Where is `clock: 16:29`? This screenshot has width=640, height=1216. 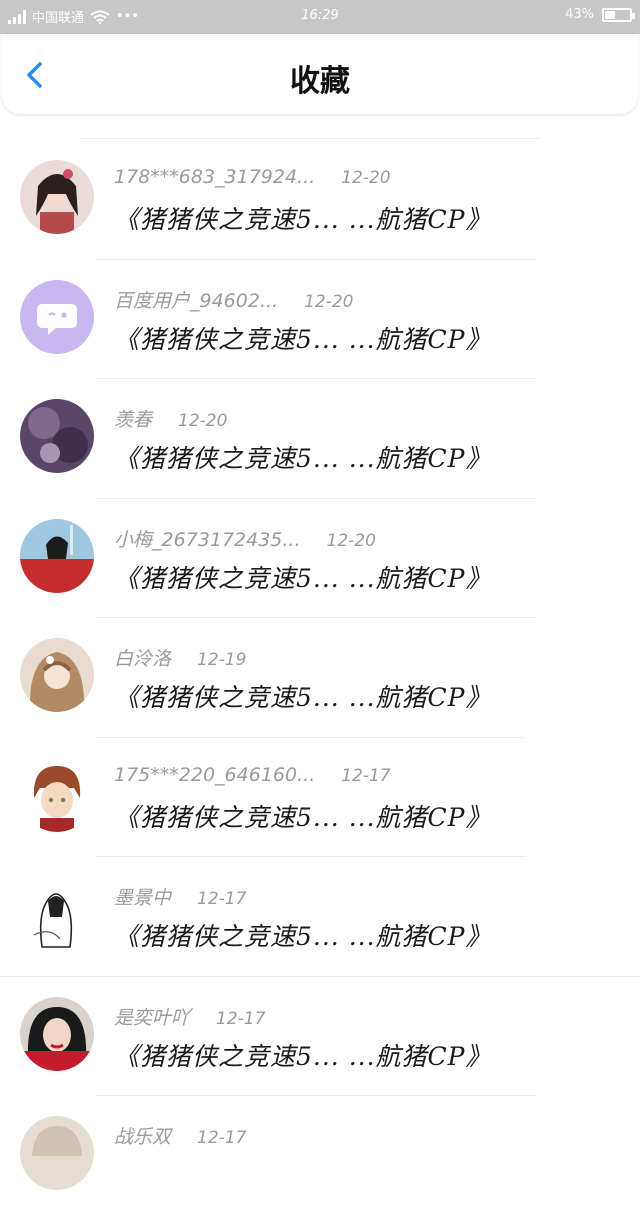 clock: 16:29 is located at coordinates (320, 15).